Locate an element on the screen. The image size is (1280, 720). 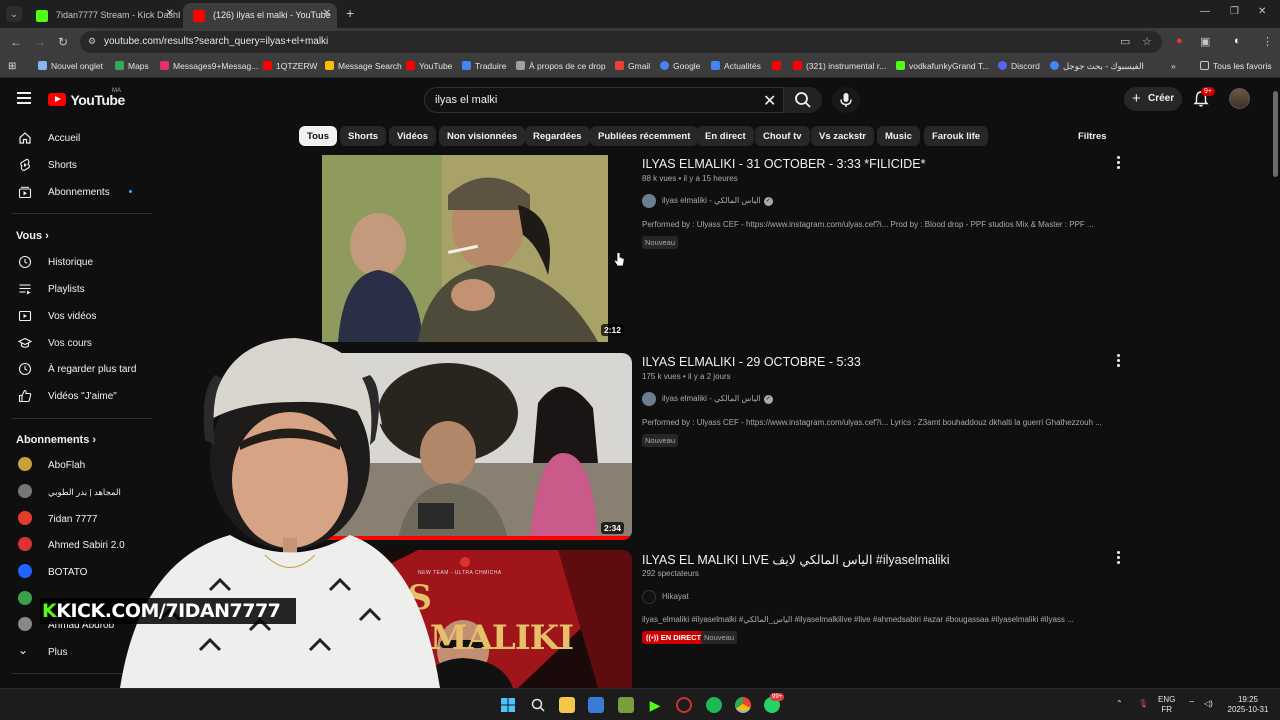
sidebar-item-subscriptions: Abonnements is located at coordinates (76, 192).